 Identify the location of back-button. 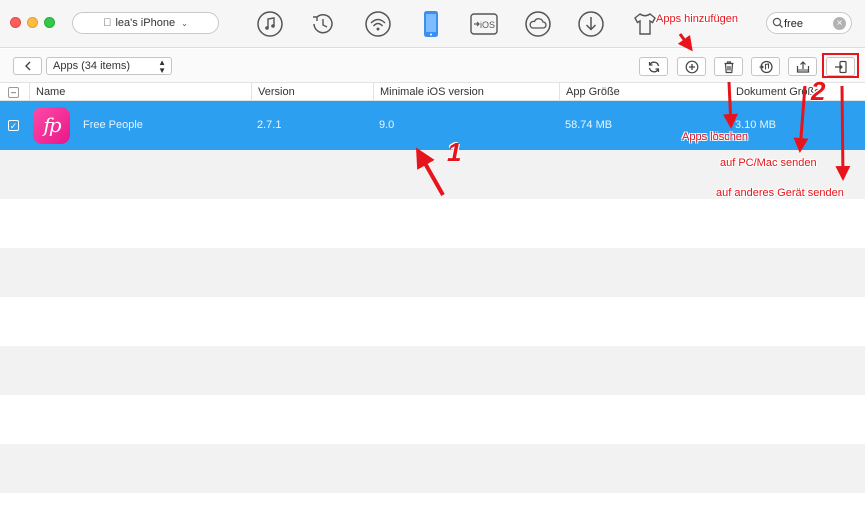
(27, 66).